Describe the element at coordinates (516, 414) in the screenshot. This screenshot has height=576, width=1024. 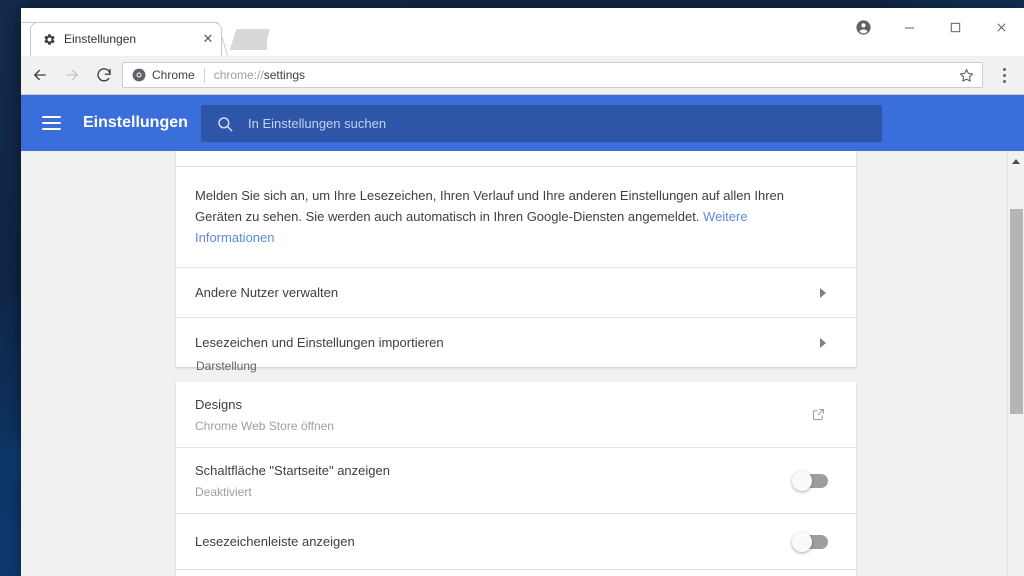
I see `row-designs: Designs Chrome Web Store öffnen` at that location.